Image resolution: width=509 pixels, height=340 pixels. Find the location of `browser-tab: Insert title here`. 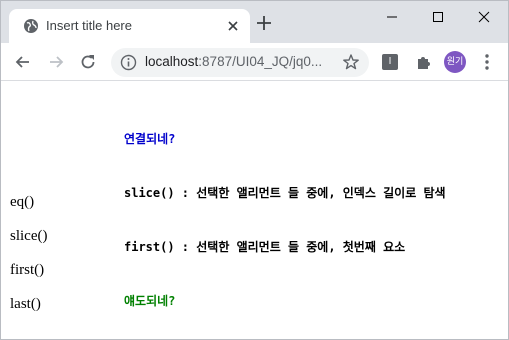

browser-tab: Insert title here is located at coordinates (129, 26).